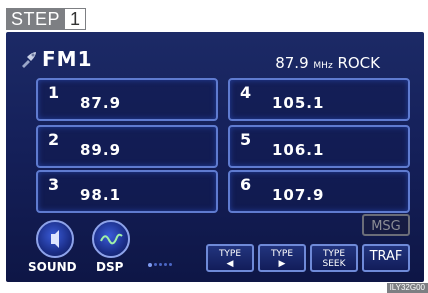  I want to click on preset-number: 6, so click(246, 184).